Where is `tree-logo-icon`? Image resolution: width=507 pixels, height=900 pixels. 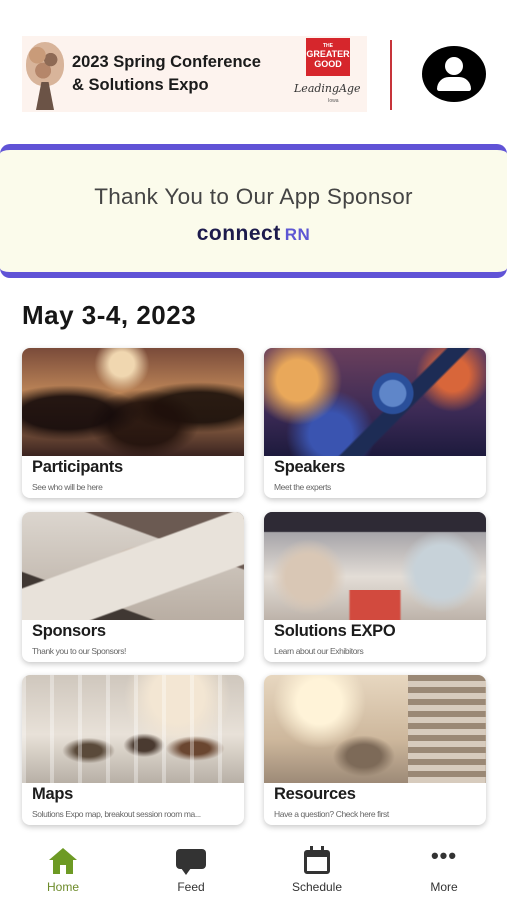
tree-logo-icon is located at coordinates (44, 74).